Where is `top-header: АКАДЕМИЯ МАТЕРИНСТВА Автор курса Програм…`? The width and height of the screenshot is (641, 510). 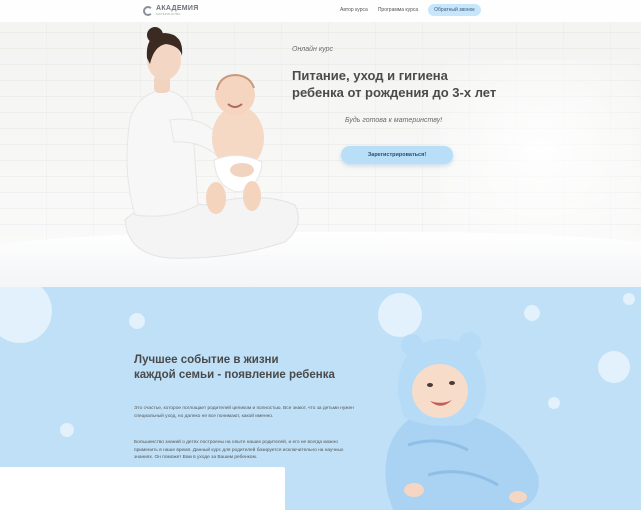 top-header: АКАДЕМИЯ МАТЕРИНСТВА Автор курса Програм… is located at coordinates (320, 11).